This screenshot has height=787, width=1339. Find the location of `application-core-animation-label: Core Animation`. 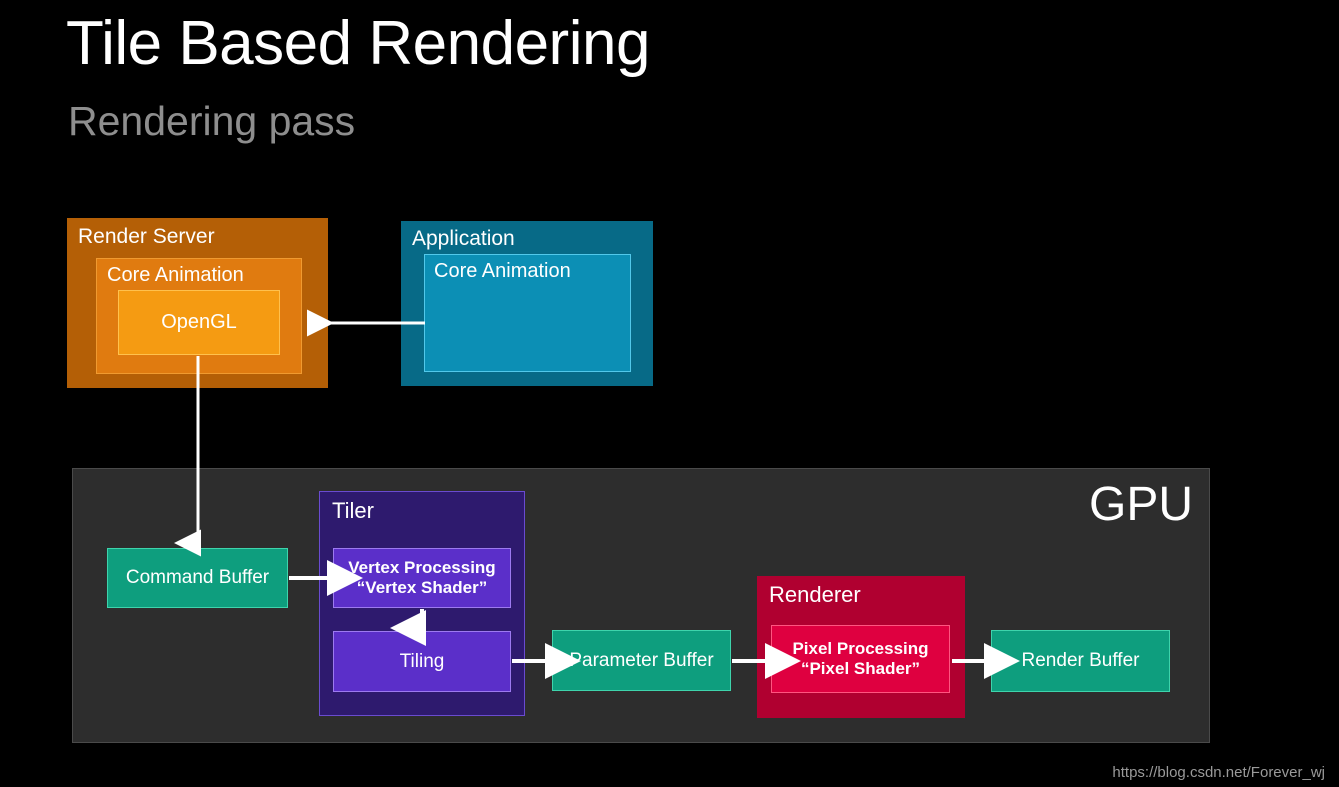

application-core-animation-label: Core Animation is located at coordinates (502, 271).